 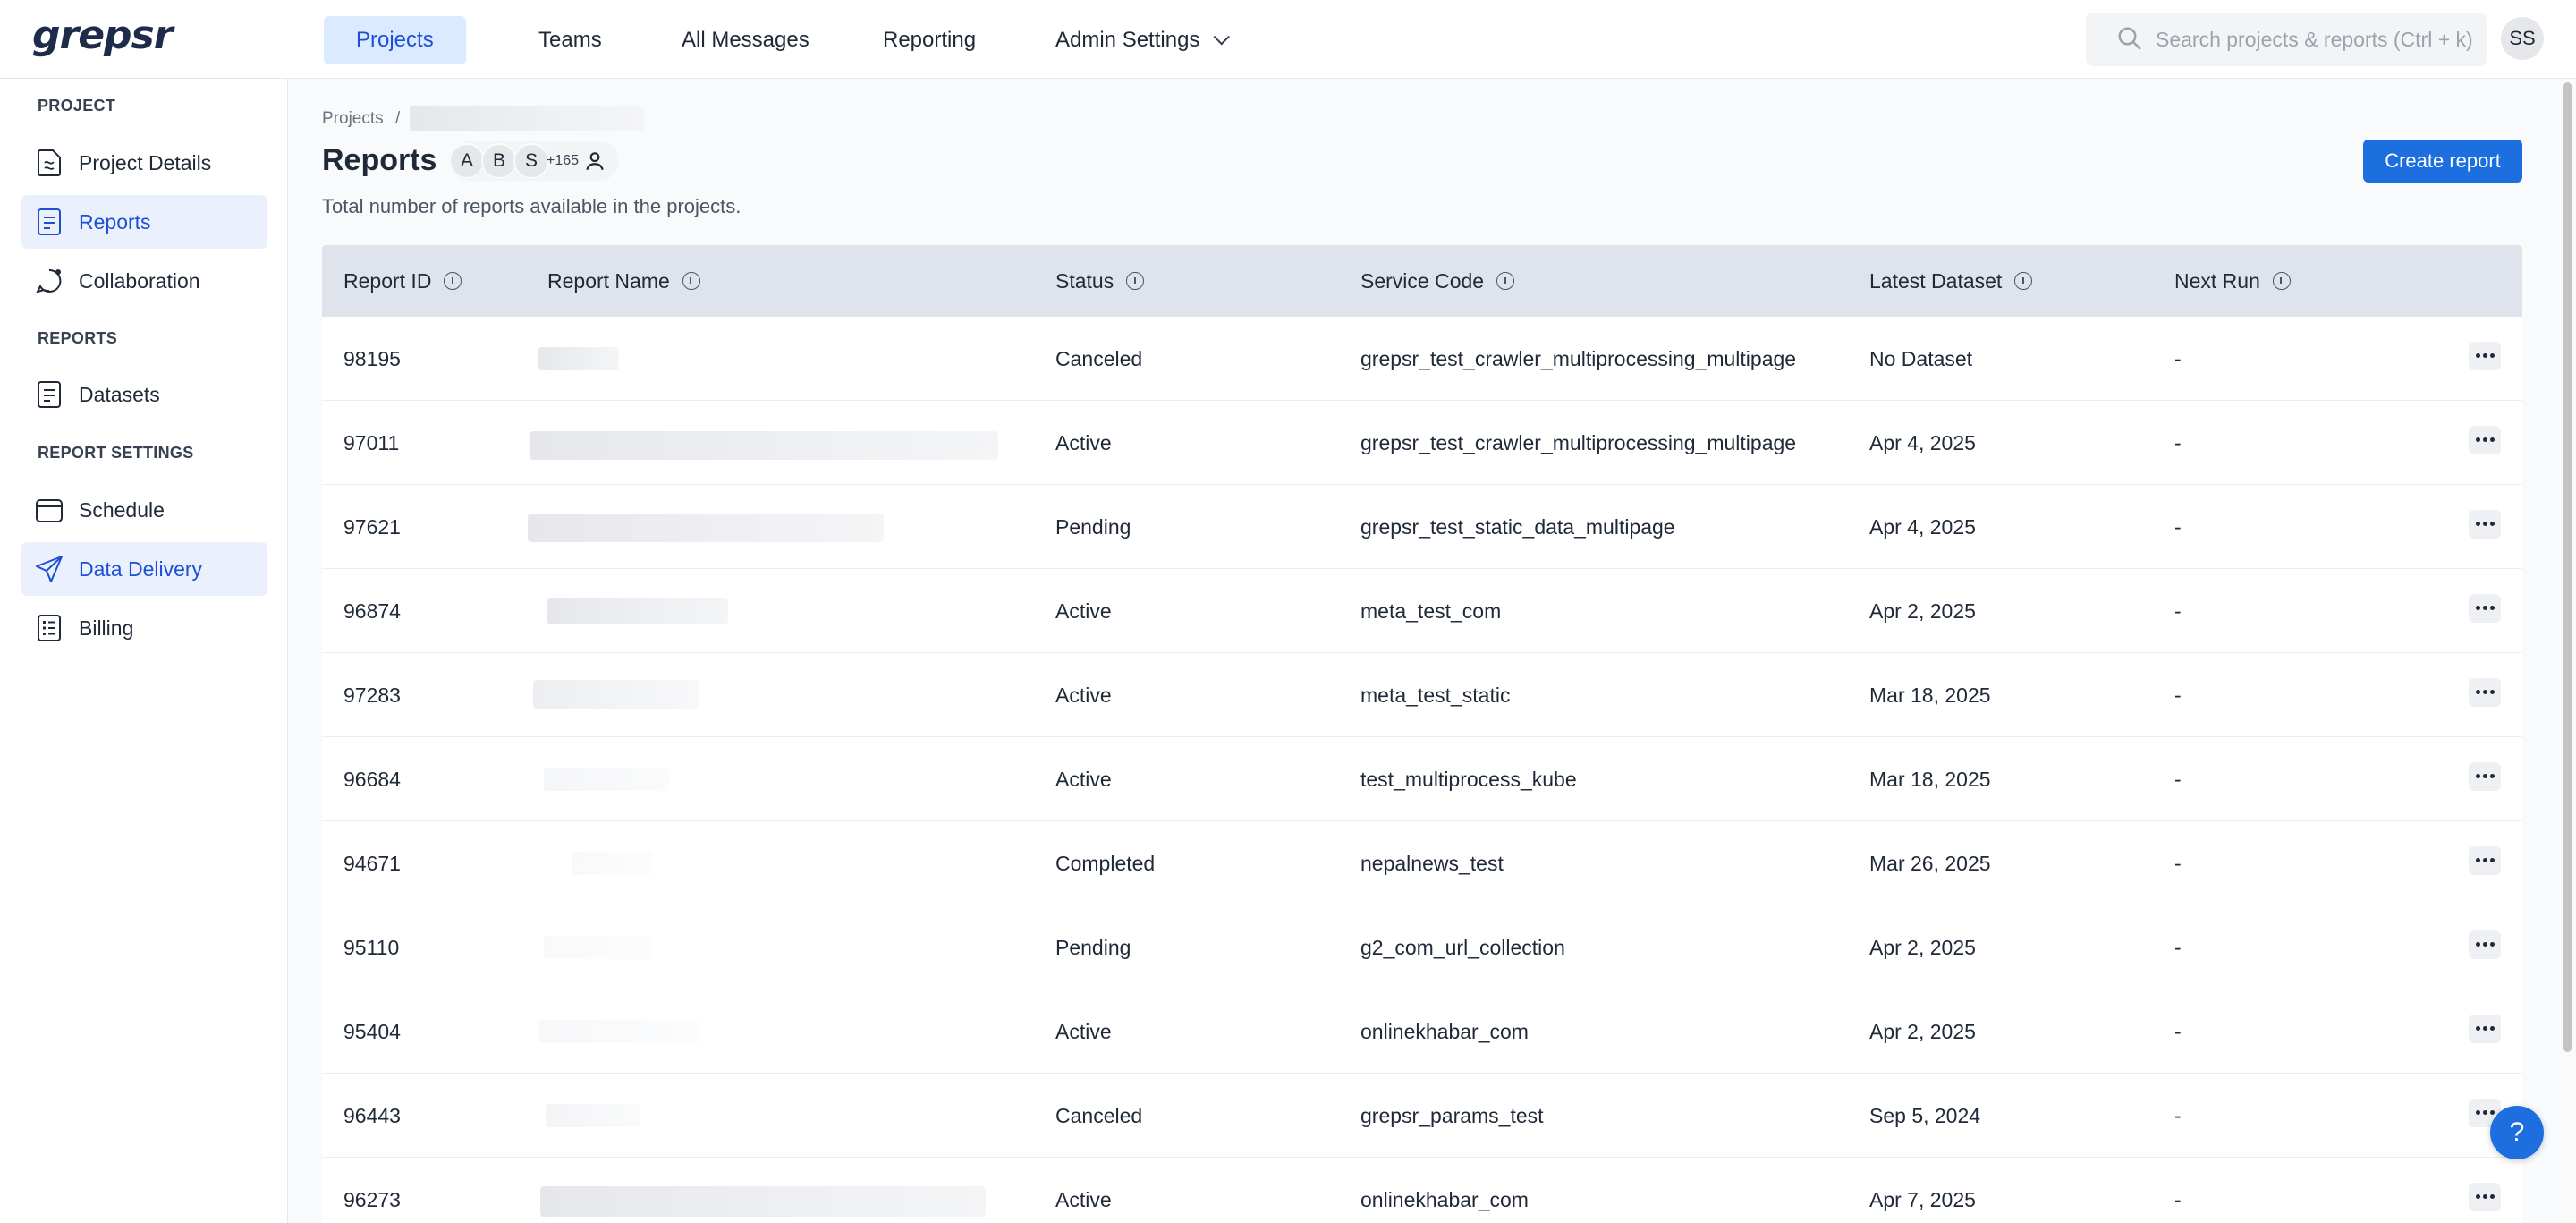 I want to click on nav-projects: Projects, so click(x=395, y=40).